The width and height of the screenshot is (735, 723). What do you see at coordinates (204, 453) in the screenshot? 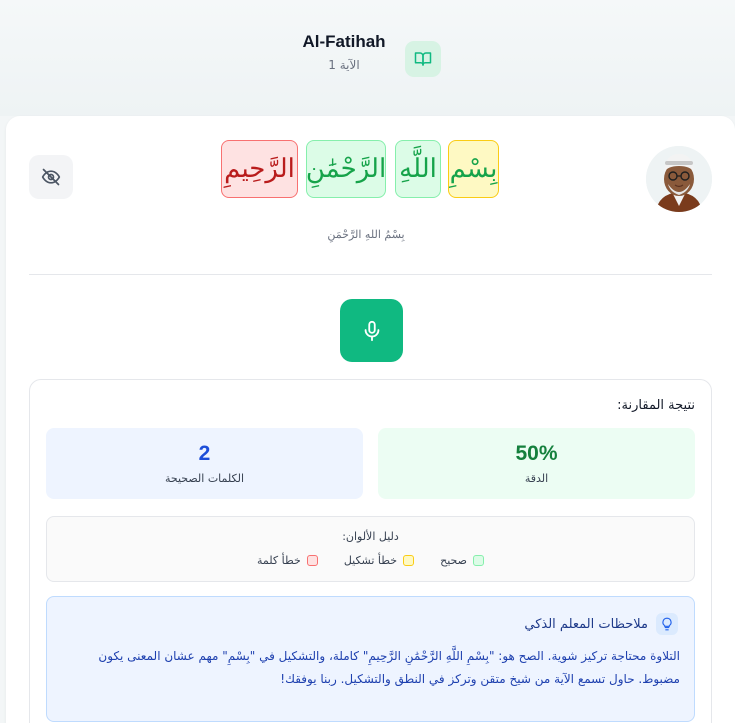
I see `correct-words-value: 2` at bounding box center [204, 453].